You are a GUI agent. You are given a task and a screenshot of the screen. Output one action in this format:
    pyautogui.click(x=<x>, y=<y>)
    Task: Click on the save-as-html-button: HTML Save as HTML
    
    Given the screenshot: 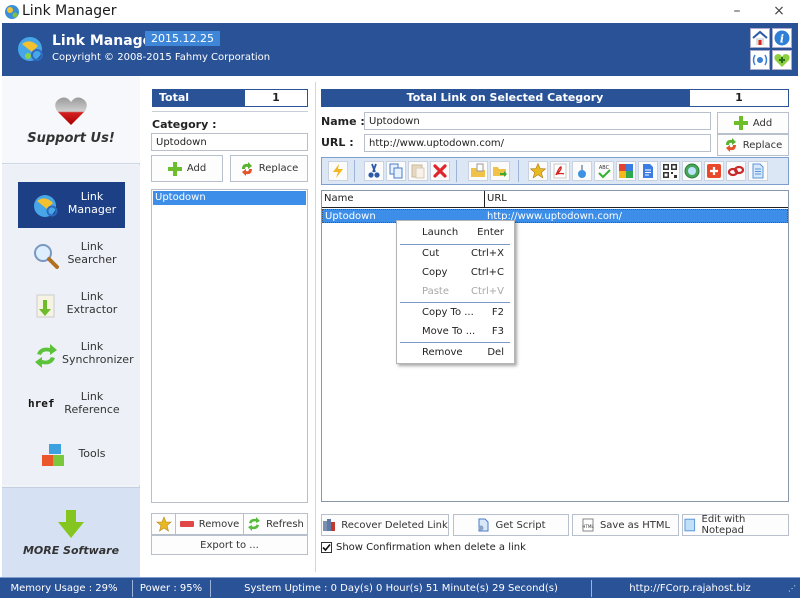 What is the action you would take?
    pyautogui.click(x=625, y=525)
    